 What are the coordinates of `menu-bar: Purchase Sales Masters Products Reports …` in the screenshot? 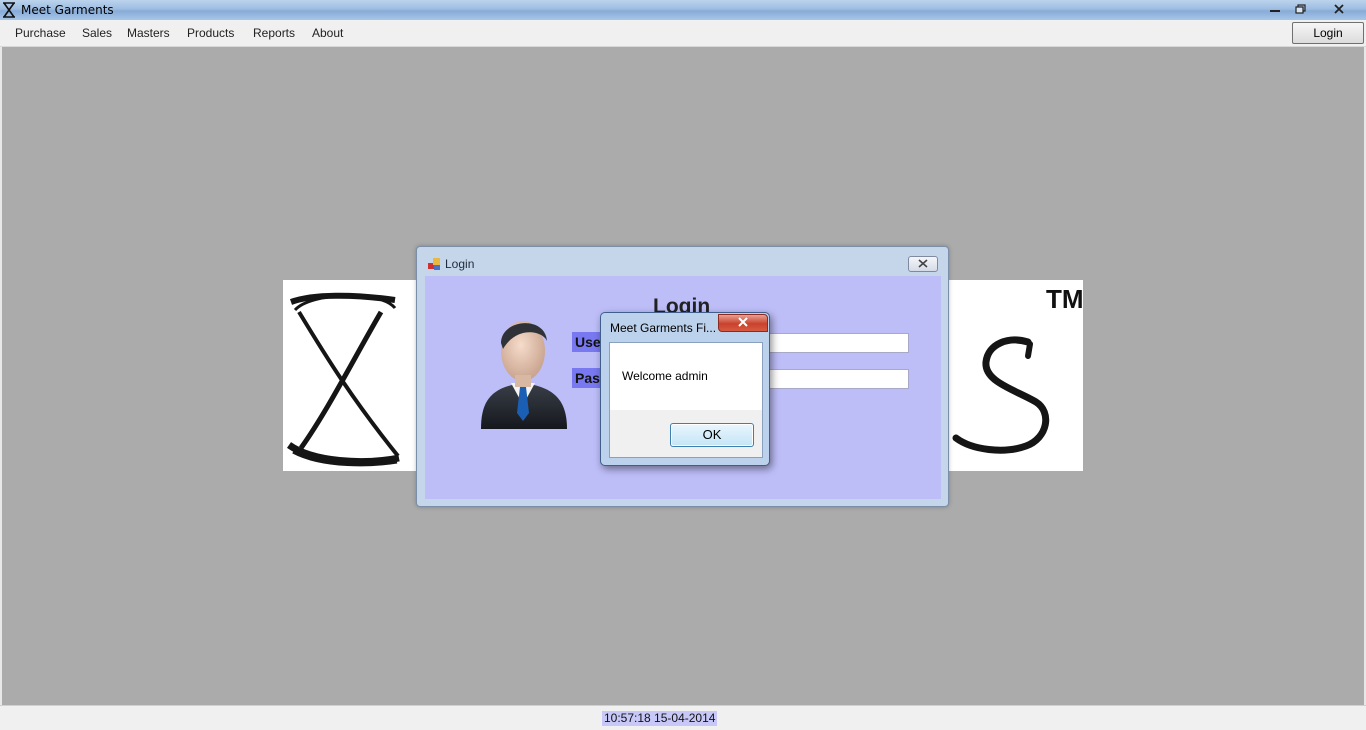 It's located at (683, 33).